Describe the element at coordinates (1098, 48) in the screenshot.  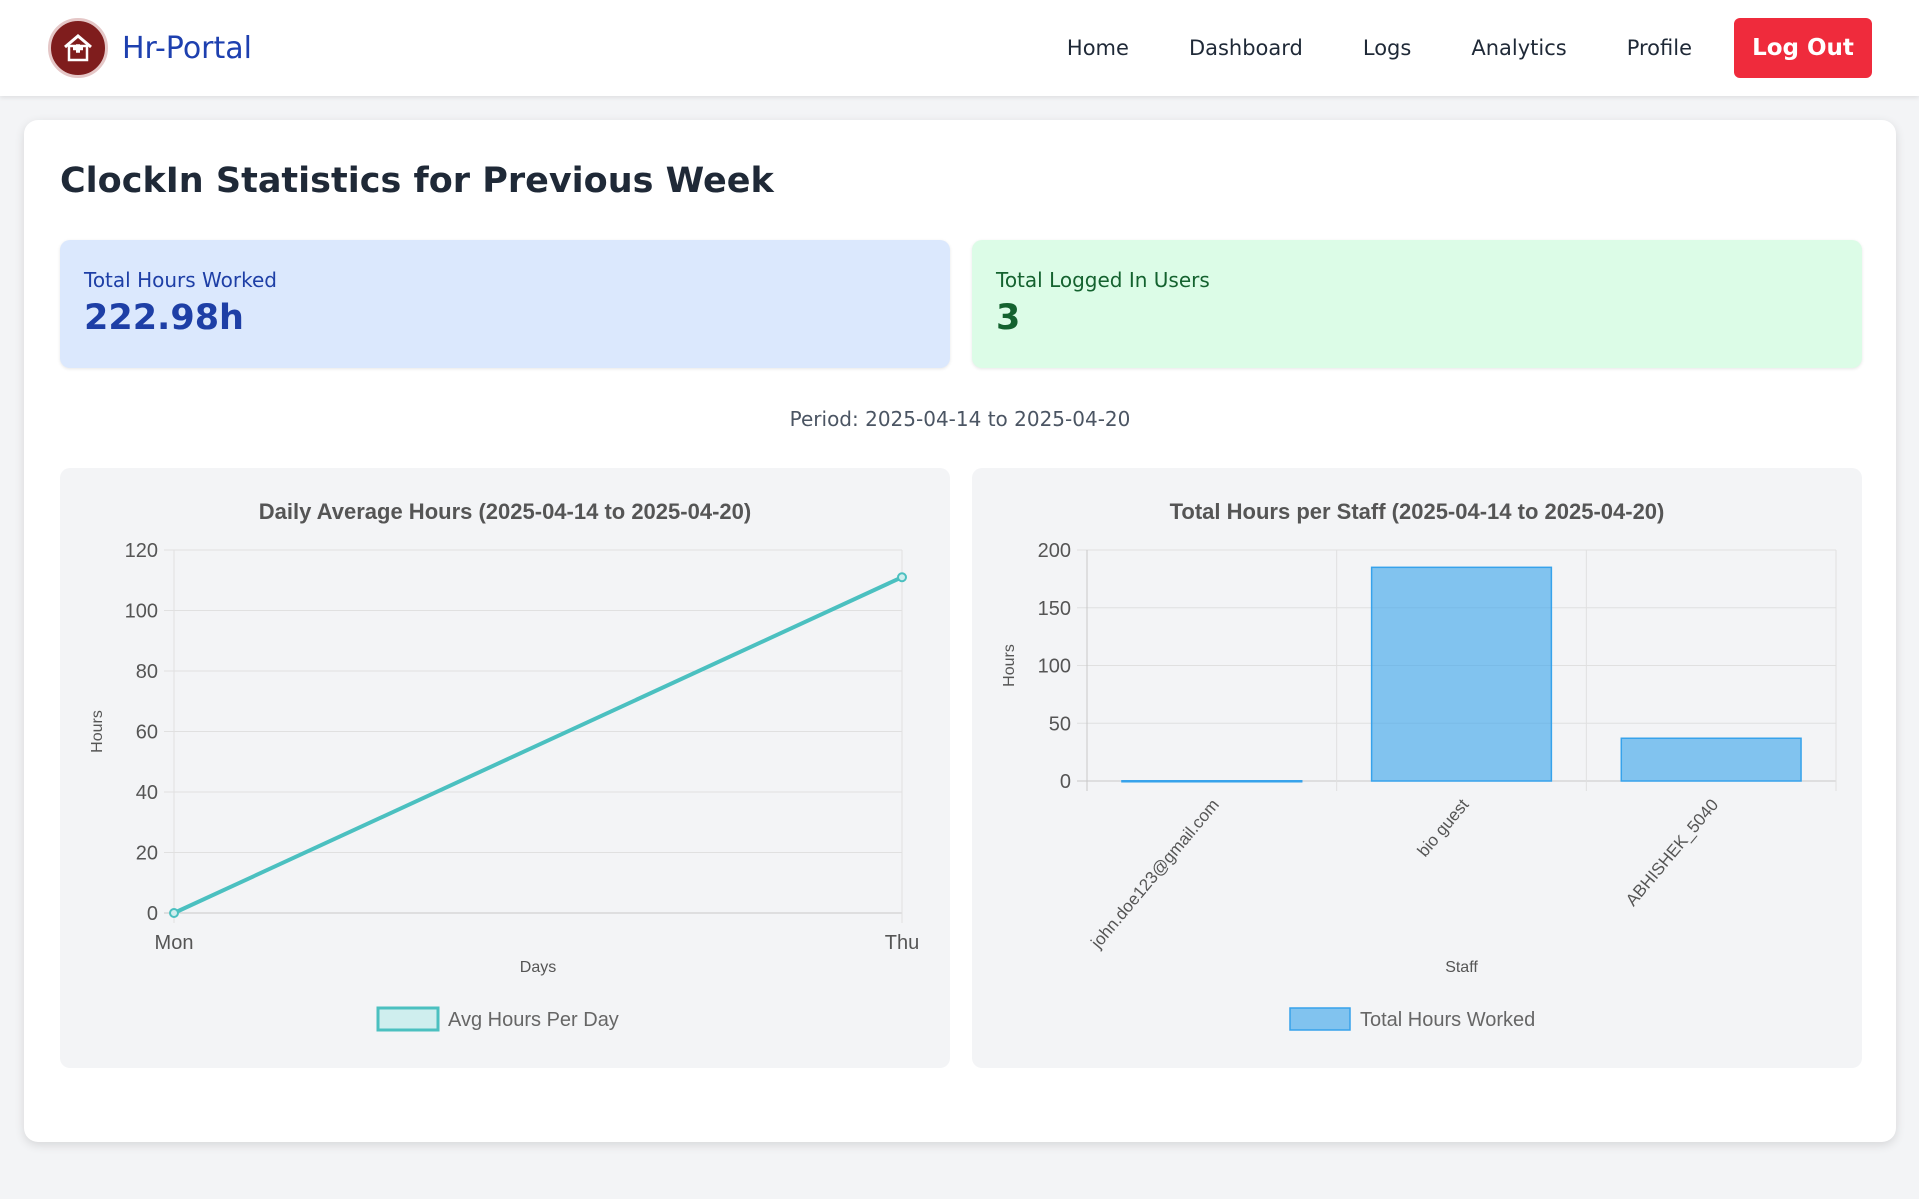
I see `nav-home-link: Home` at that location.